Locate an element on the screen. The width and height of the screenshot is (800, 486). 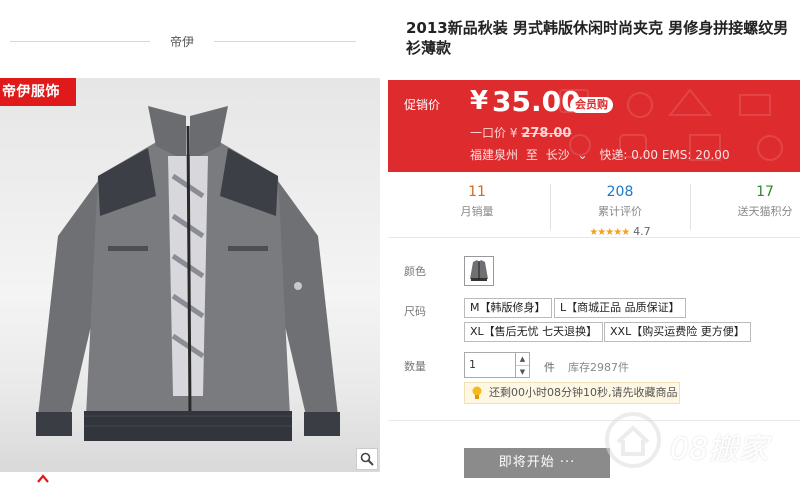
color-label: 颜色 is located at coordinates (415, 271).